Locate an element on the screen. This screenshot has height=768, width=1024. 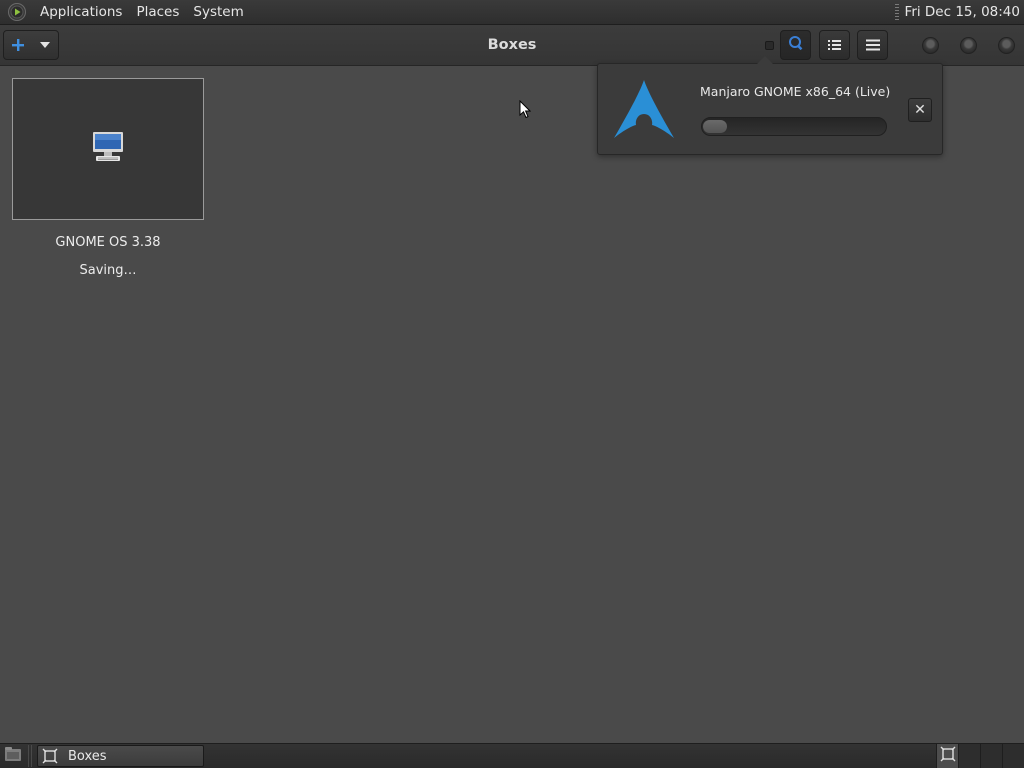
download-progress-bar is located at coordinates (794, 126).